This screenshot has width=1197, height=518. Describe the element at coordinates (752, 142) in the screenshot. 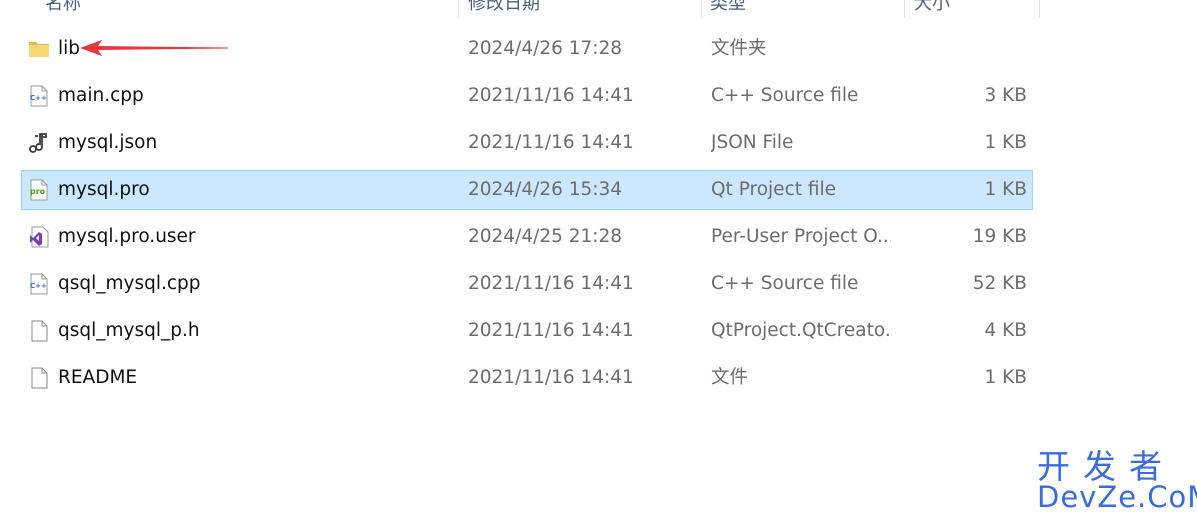

I see `file-type: JSON File` at that location.